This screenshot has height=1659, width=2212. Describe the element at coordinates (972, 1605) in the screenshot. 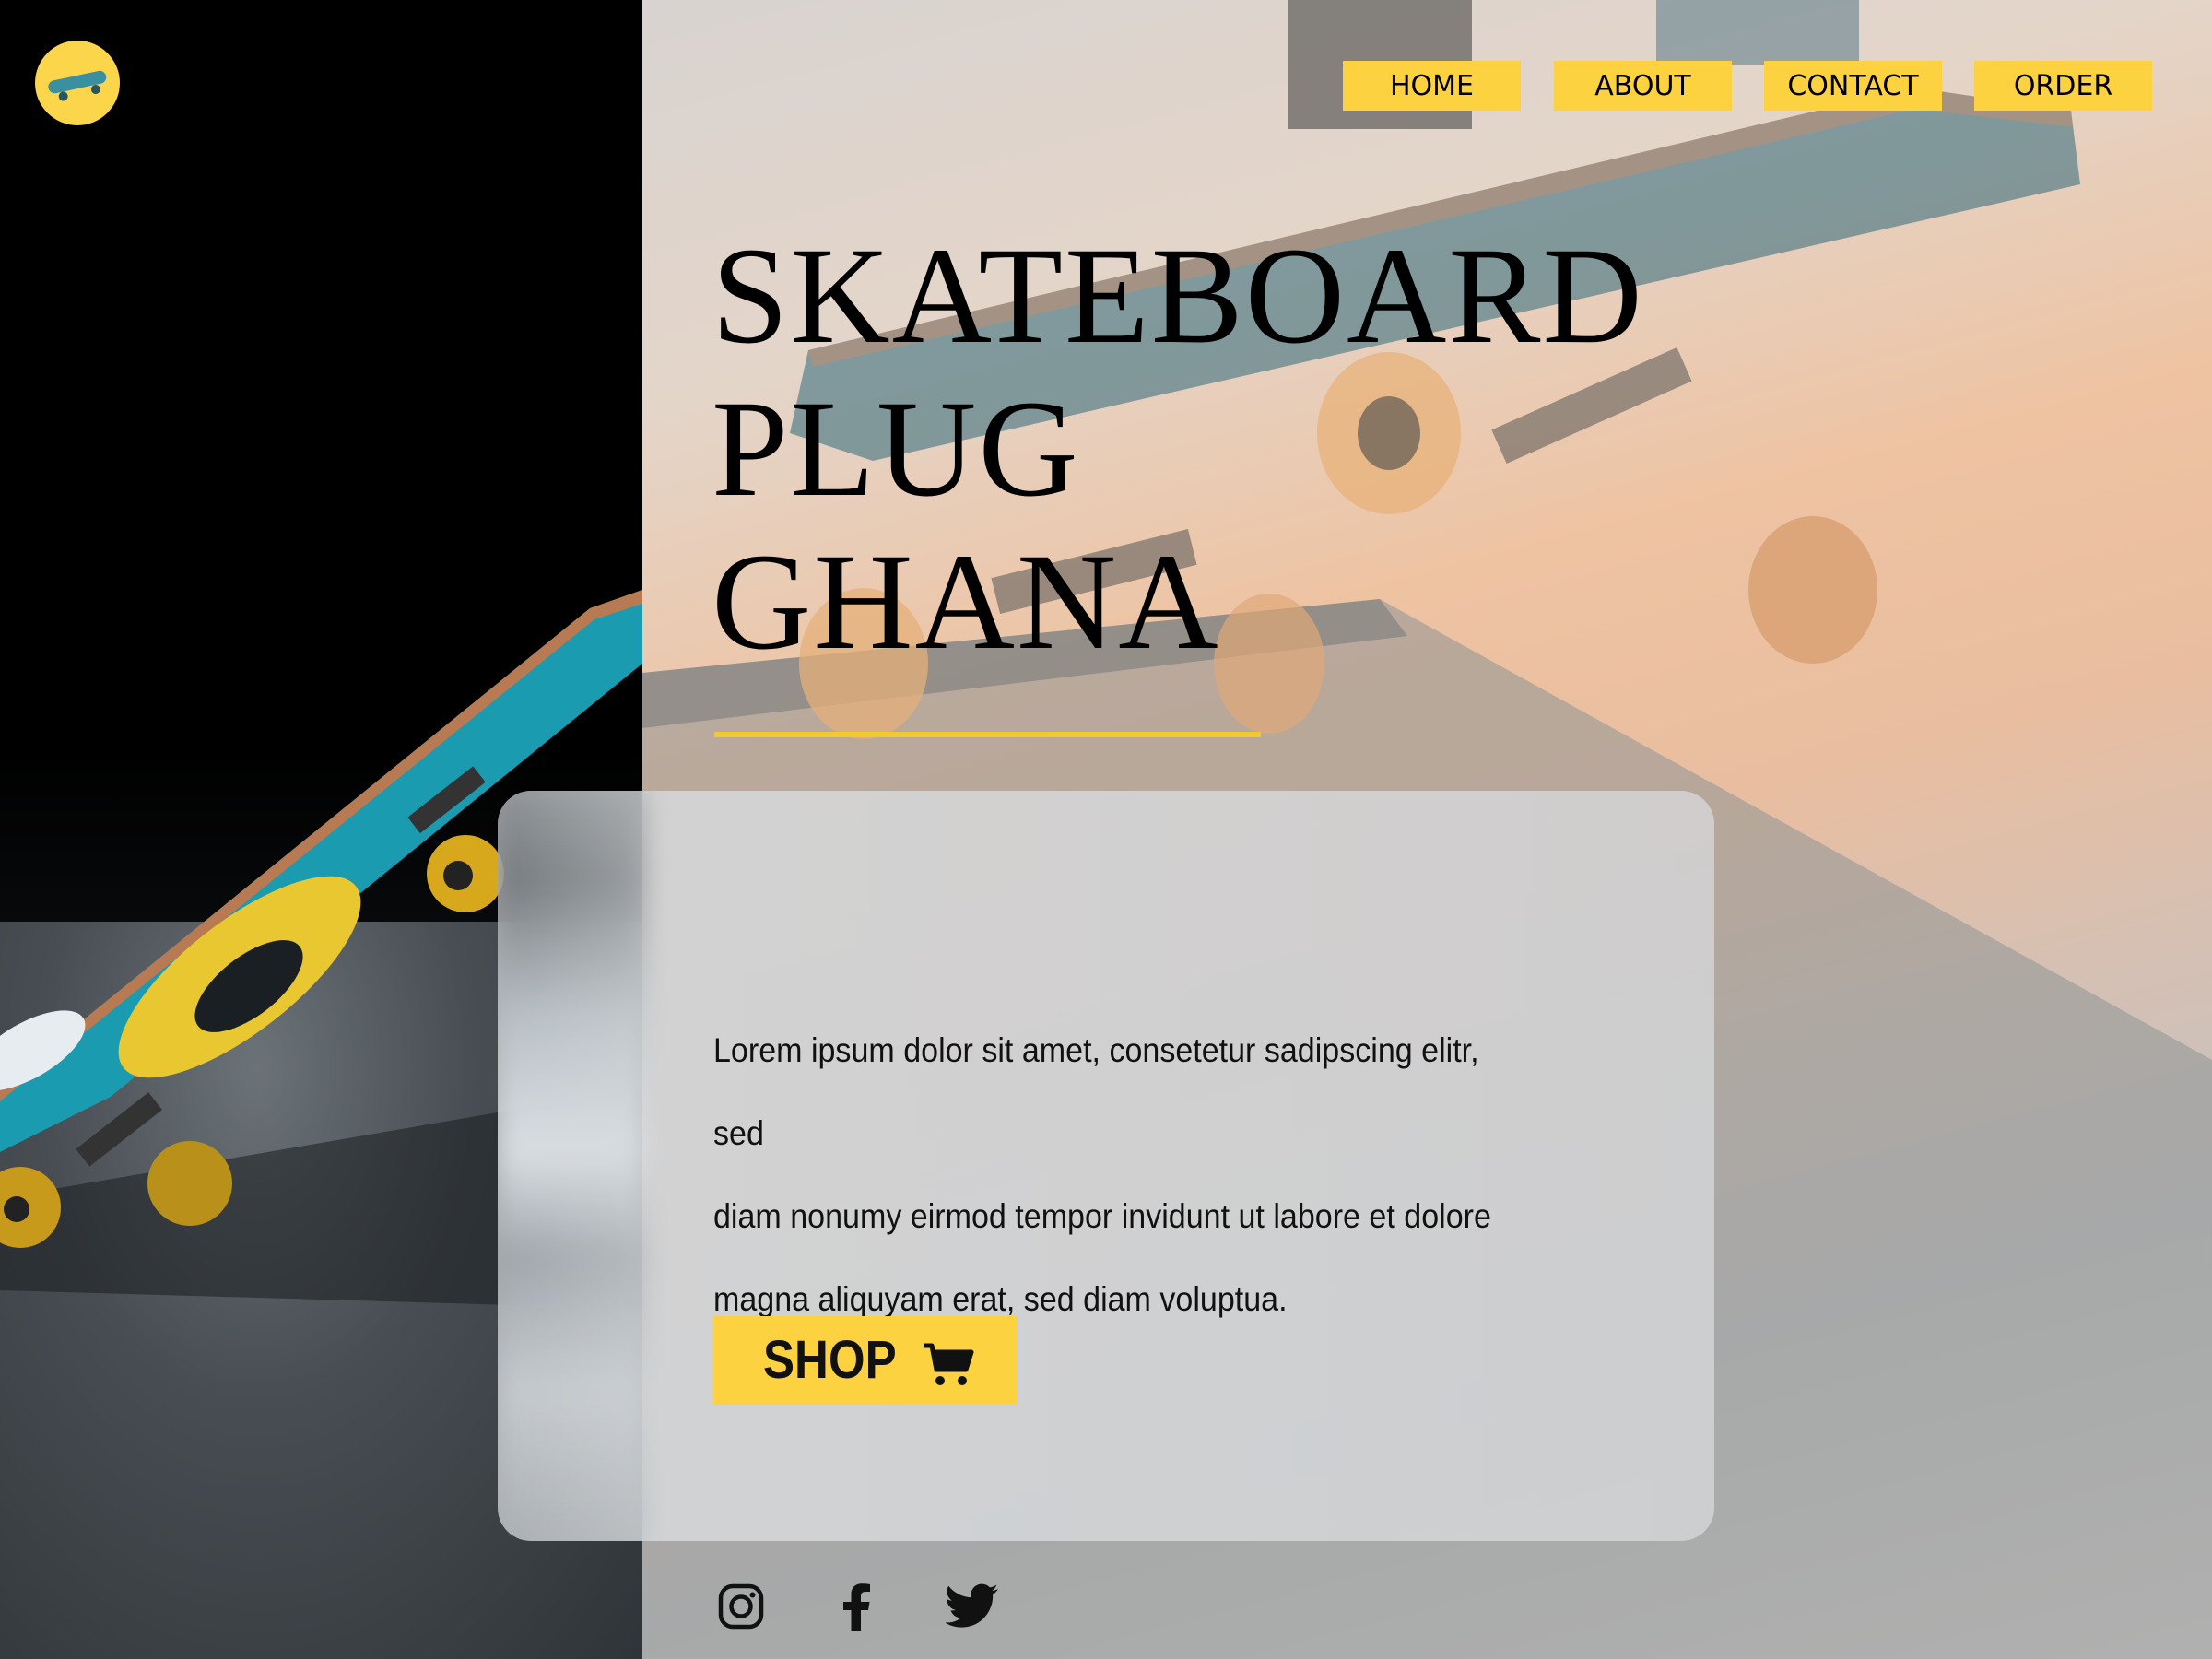

I see `twitter-icon` at that location.